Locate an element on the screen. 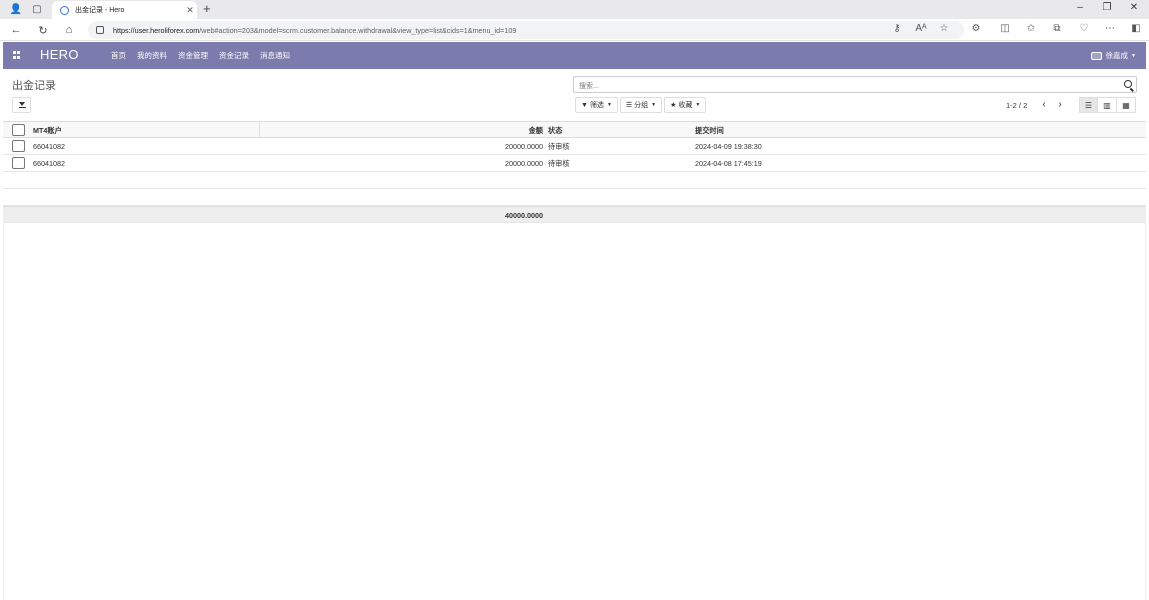 The image size is (1149, 600). browser-tab-bar: 👤 ▢ 出金记录 - Hero ✕ + – ❐ ✕ is located at coordinates (574, 9).